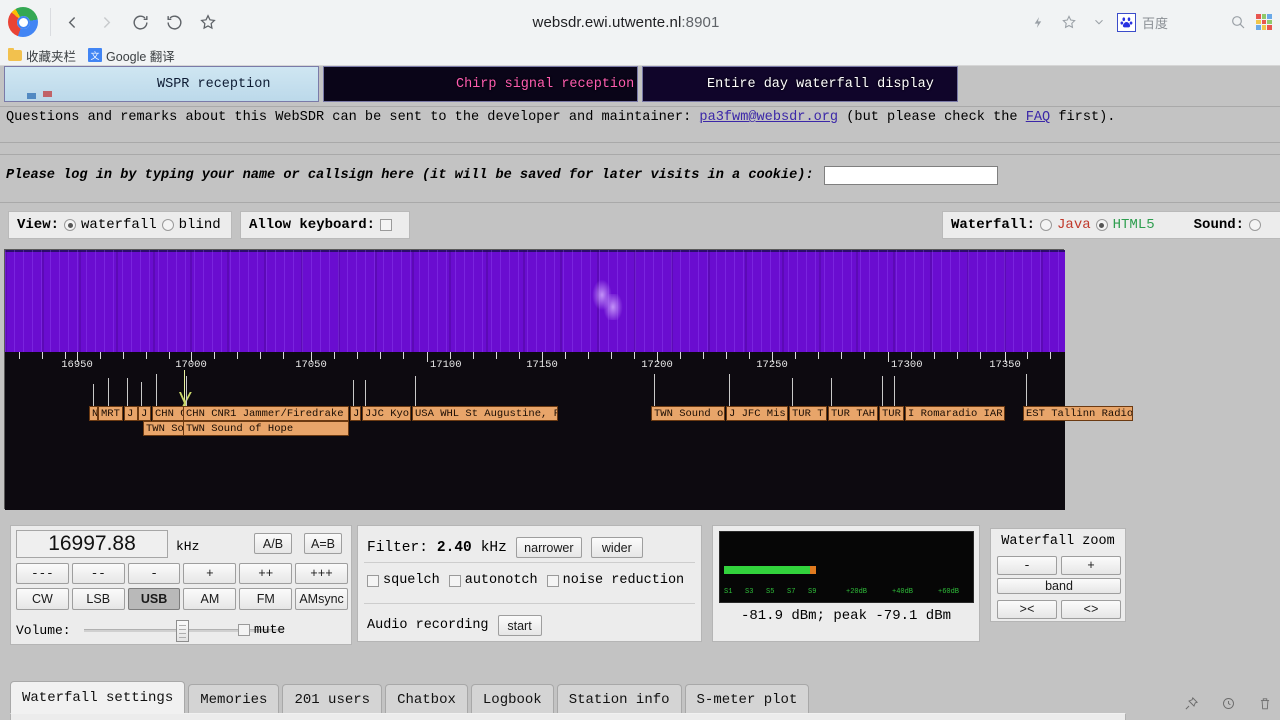  What do you see at coordinates (1091, 565) in the screenshot?
I see `zoom-in-button: +` at bounding box center [1091, 565].